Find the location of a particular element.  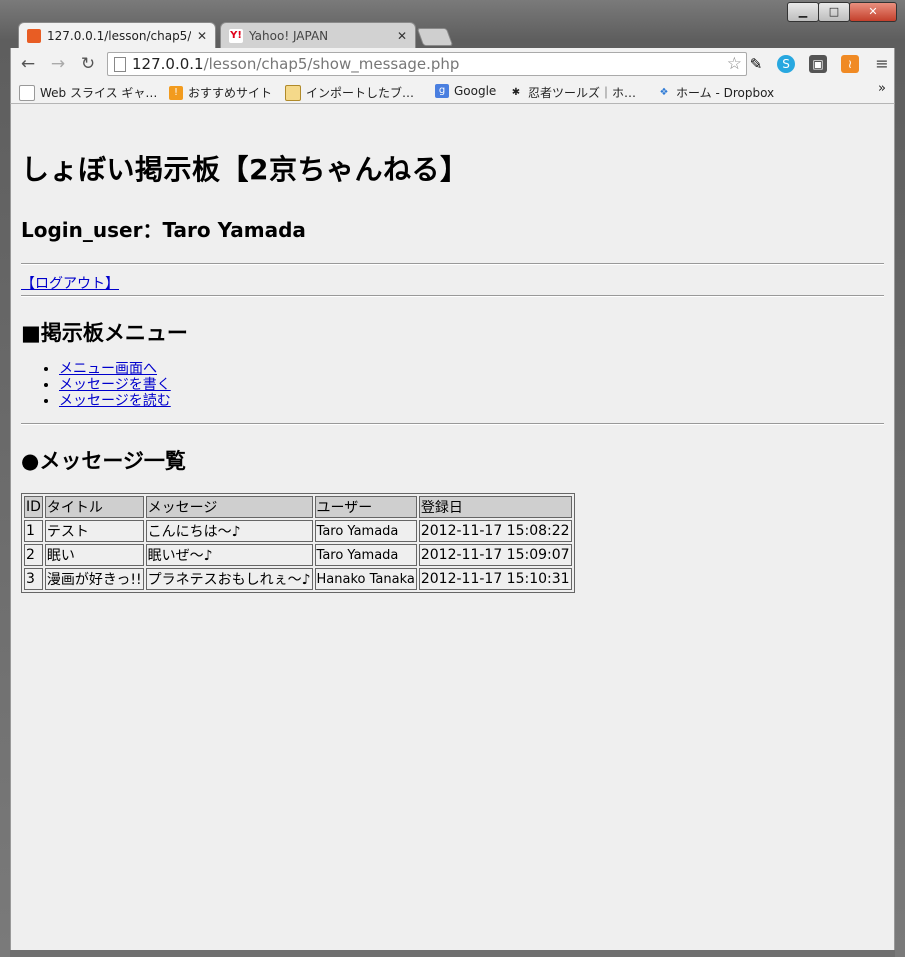

cell-date: 2012-11-17 15:10:31 is located at coordinates (495, 579).